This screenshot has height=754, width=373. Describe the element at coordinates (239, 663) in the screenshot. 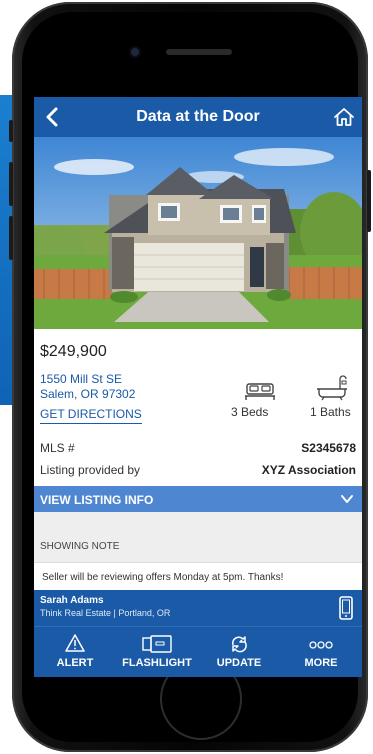

I see `nav-update-label: UPDATE` at that location.